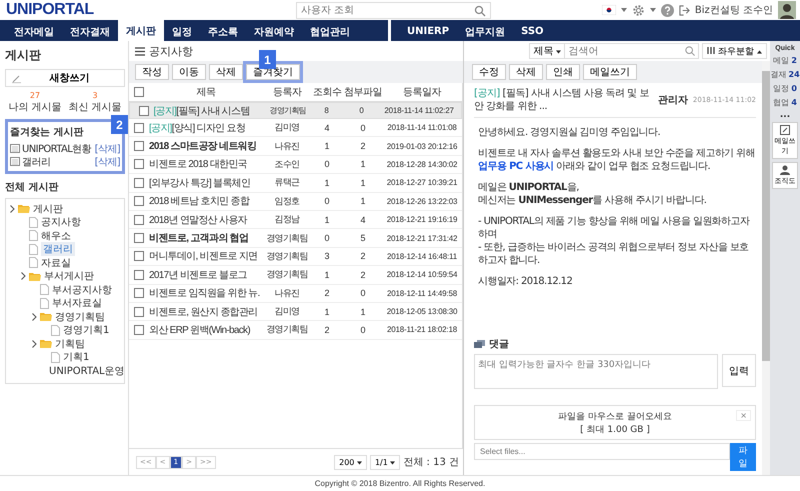 The image size is (800, 491). Describe the element at coordinates (223, 31) in the screenshot. I see `nav-tab: 주소록` at that location.